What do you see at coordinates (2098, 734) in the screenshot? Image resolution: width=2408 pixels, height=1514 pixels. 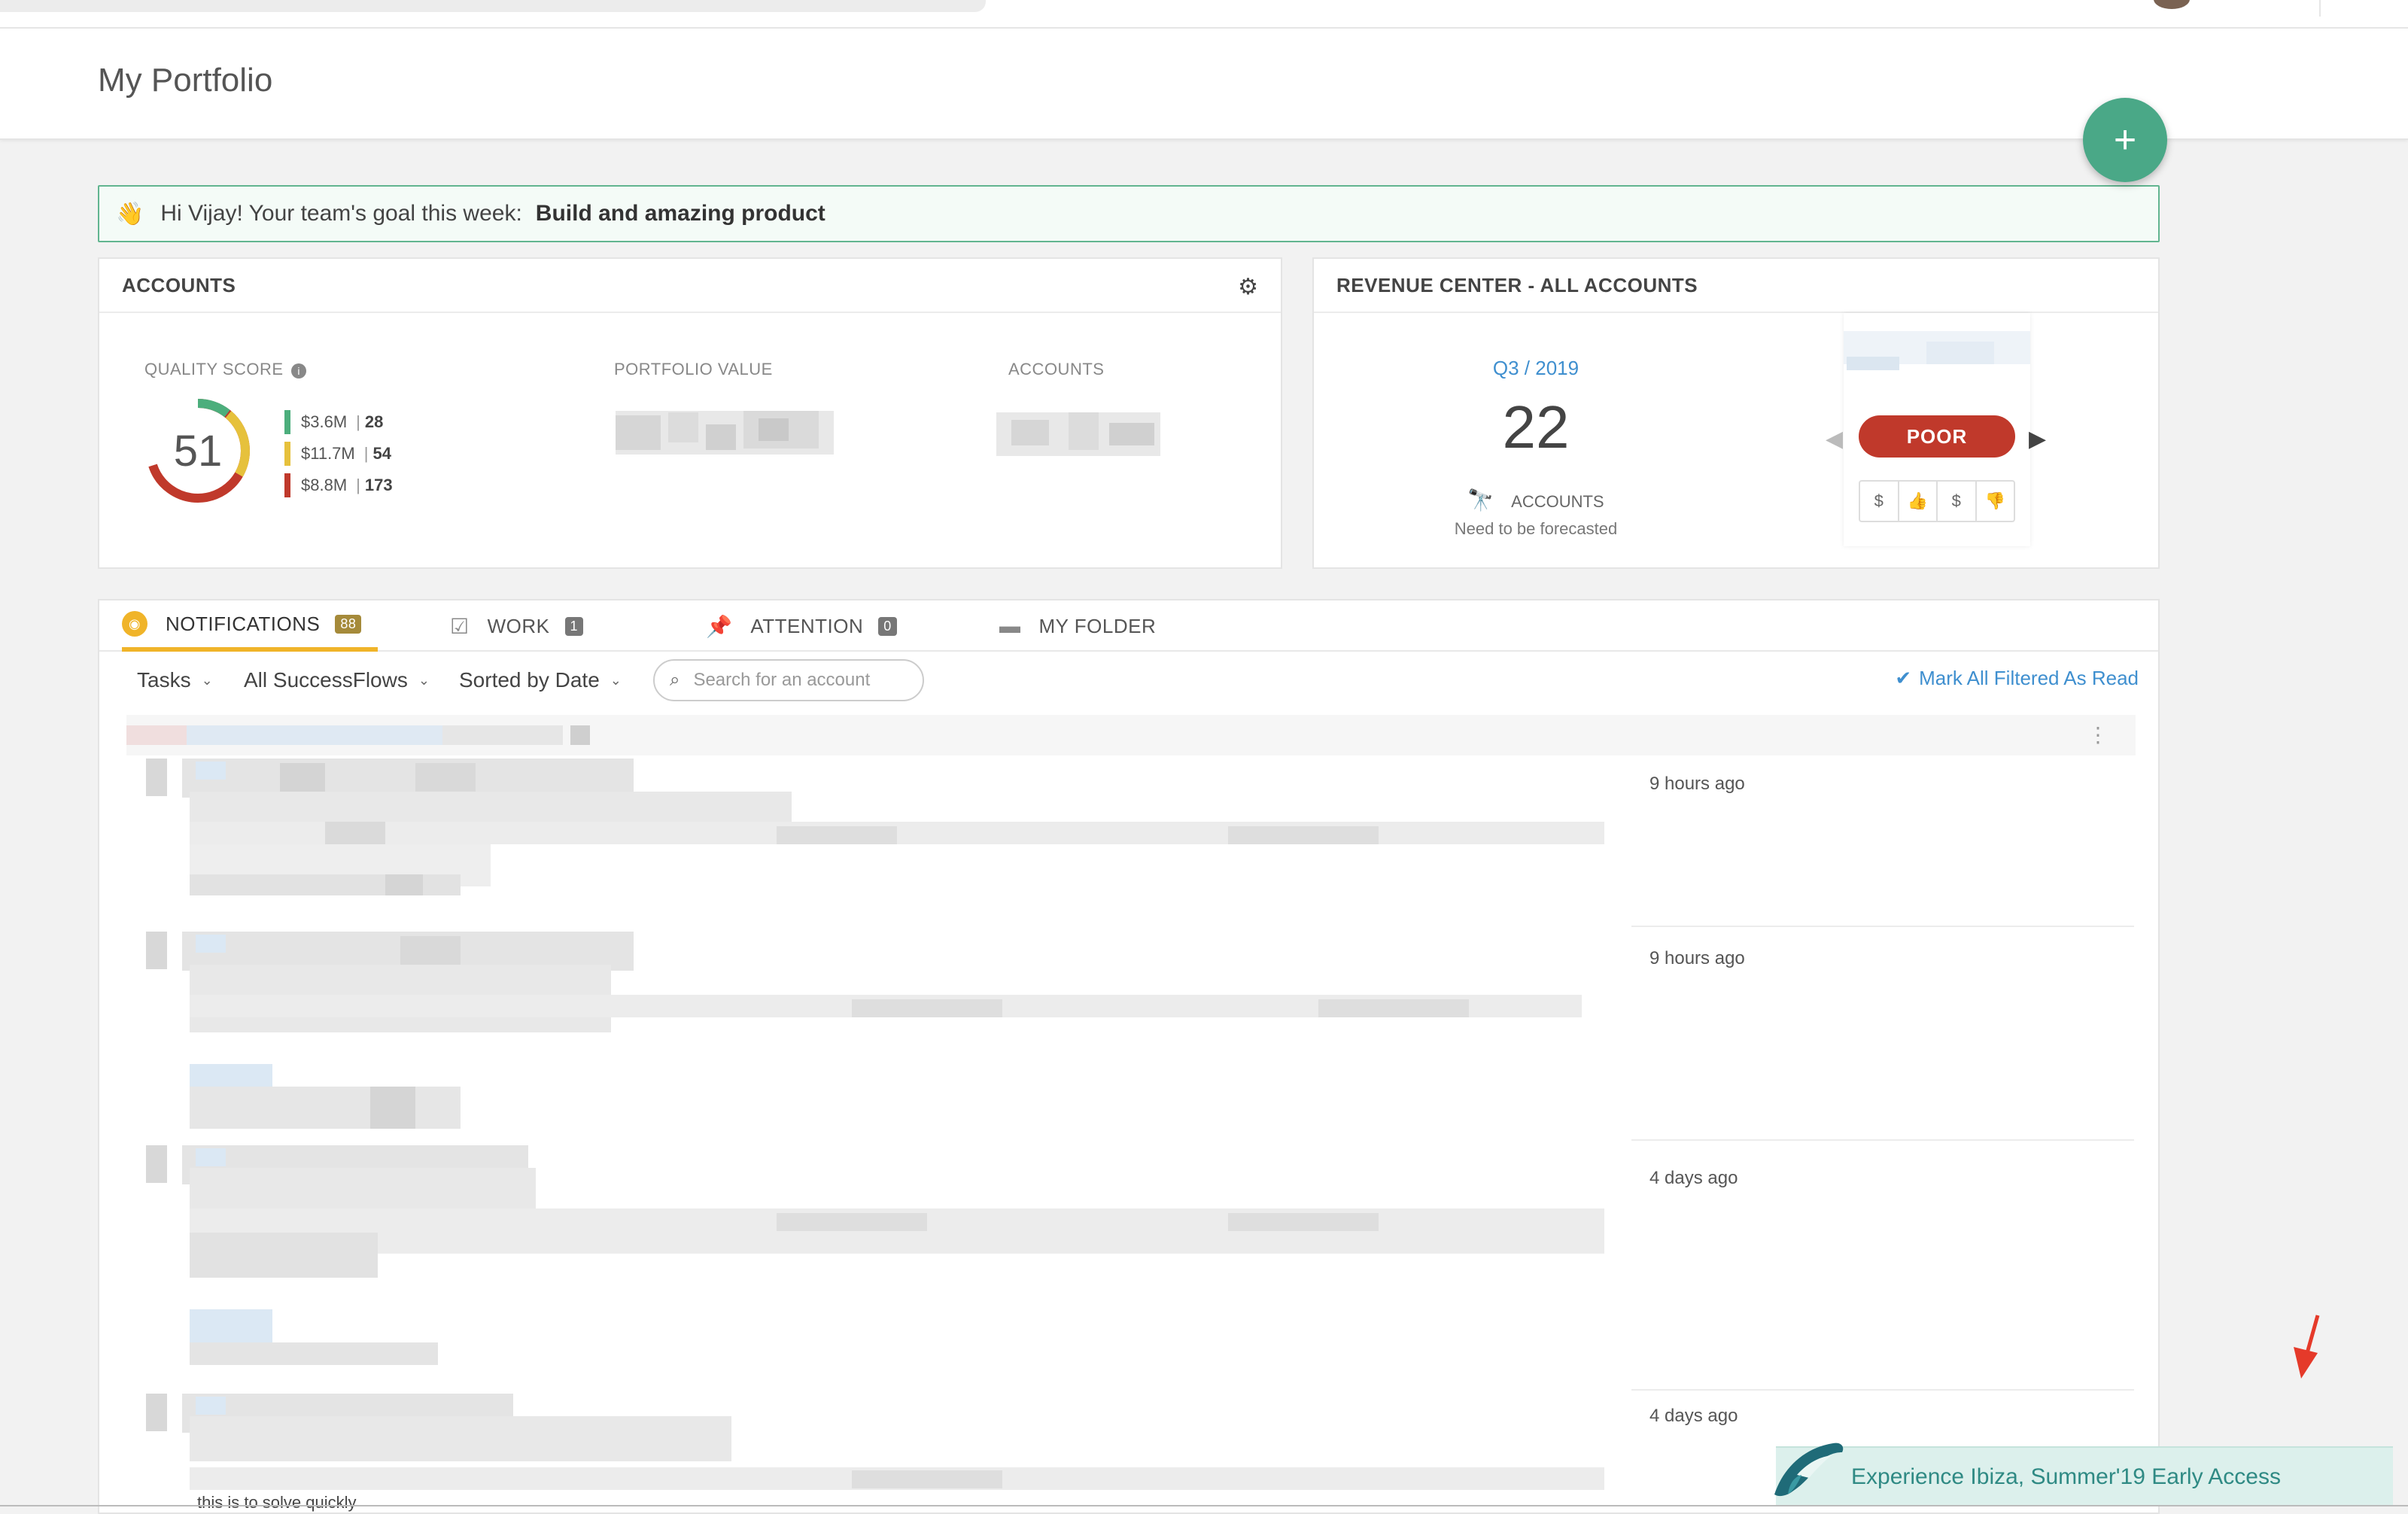 I see `more-options-icon: ⋮` at bounding box center [2098, 734].